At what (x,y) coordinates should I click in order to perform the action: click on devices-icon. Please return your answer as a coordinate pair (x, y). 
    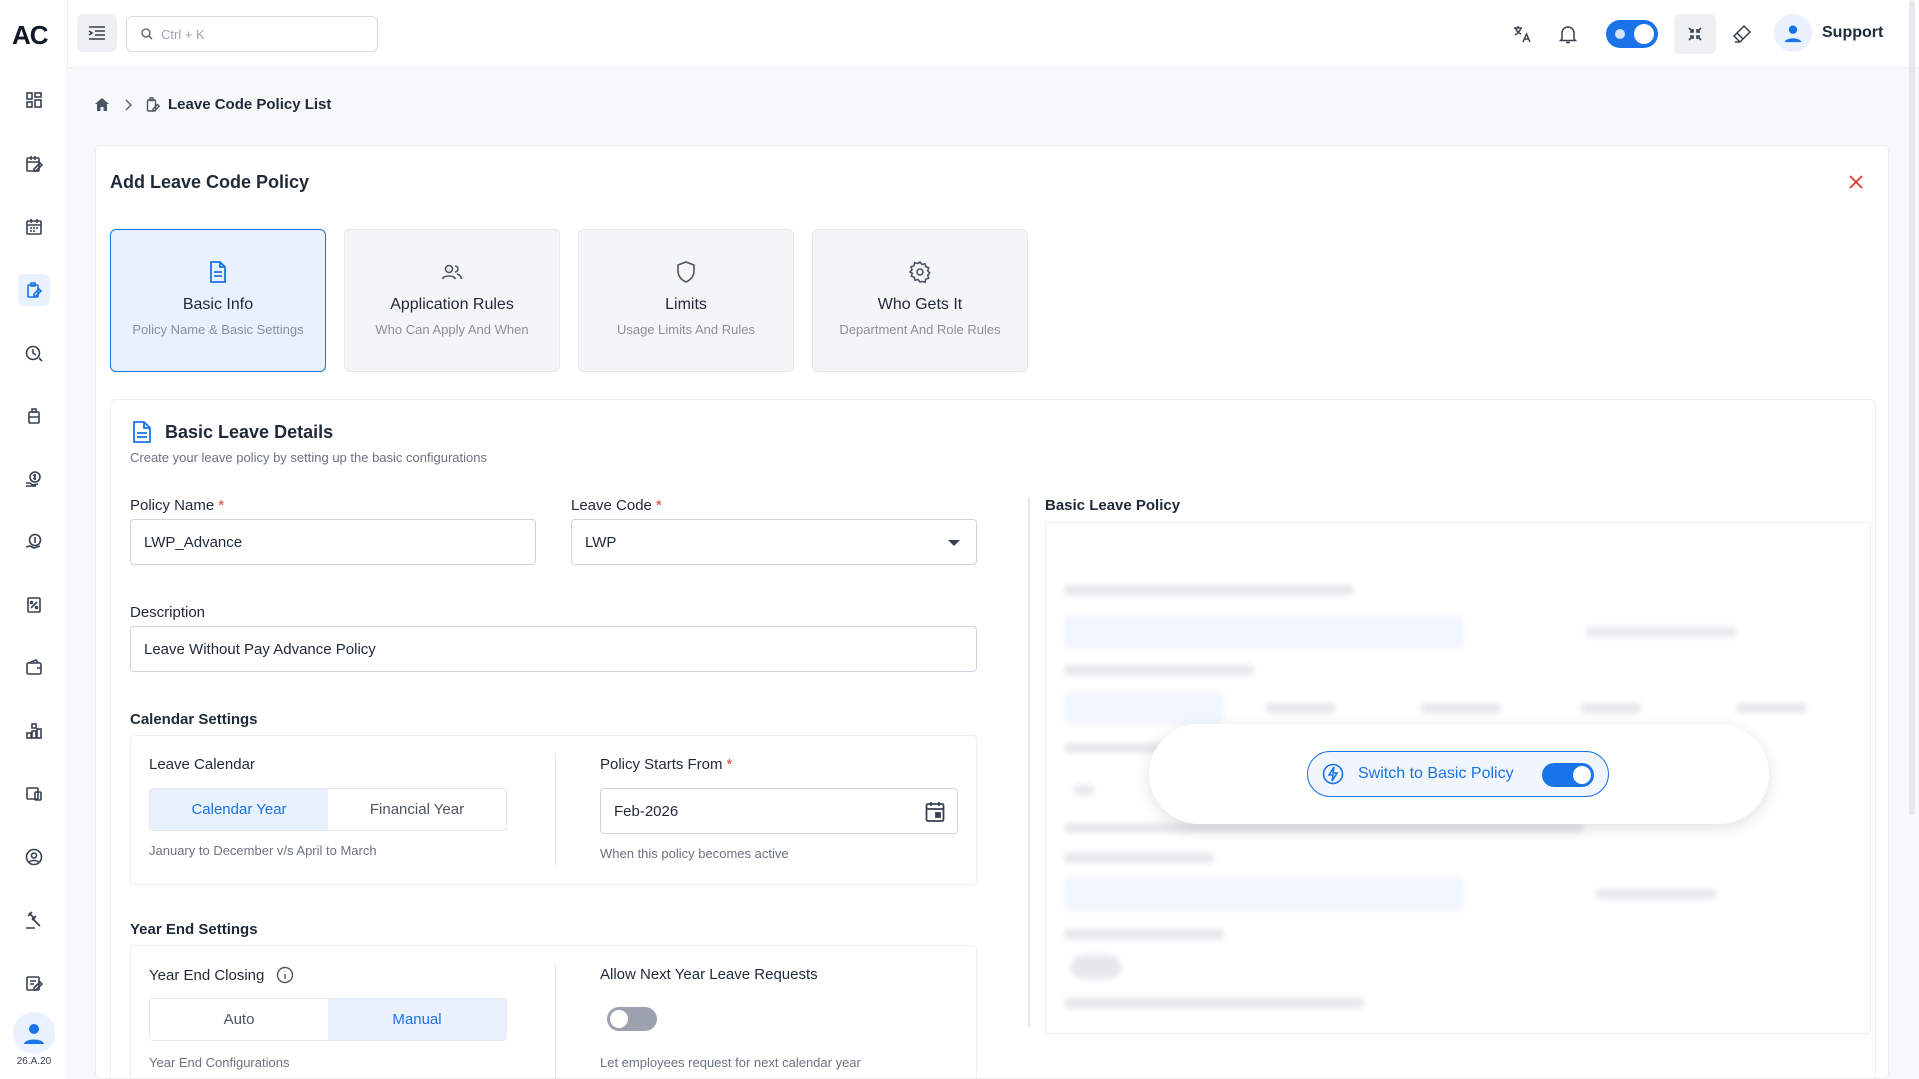
    Looking at the image, I should click on (34, 794).